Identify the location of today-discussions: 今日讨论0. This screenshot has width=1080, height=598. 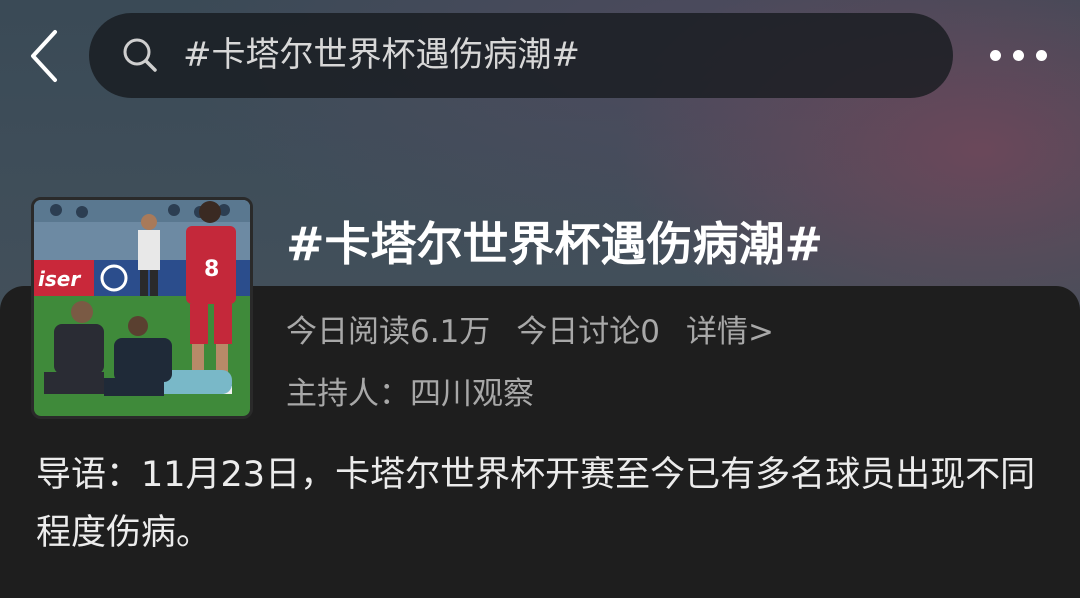
(588, 332).